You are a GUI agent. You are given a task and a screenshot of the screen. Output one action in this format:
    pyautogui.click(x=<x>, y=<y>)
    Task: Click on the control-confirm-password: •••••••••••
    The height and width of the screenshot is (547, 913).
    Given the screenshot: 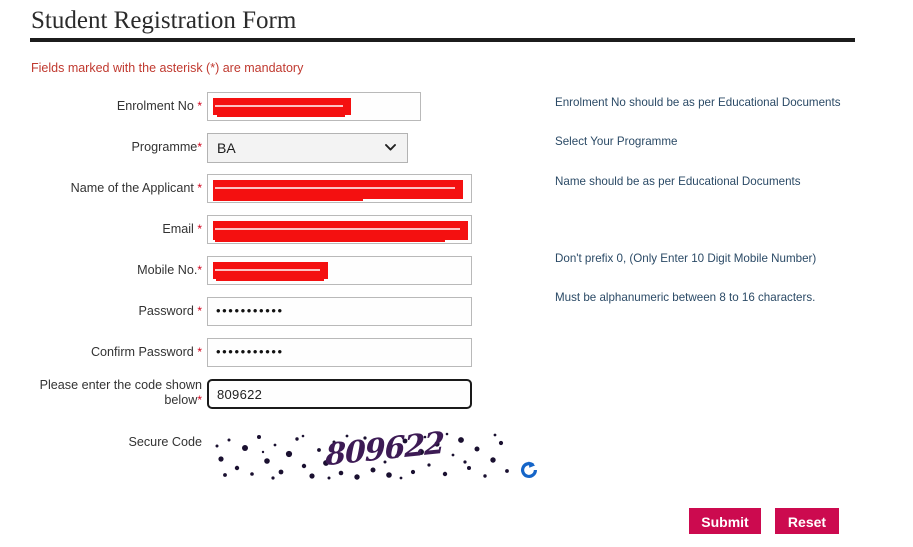 What is the action you would take?
    pyautogui.click(x=339, y=352)
    